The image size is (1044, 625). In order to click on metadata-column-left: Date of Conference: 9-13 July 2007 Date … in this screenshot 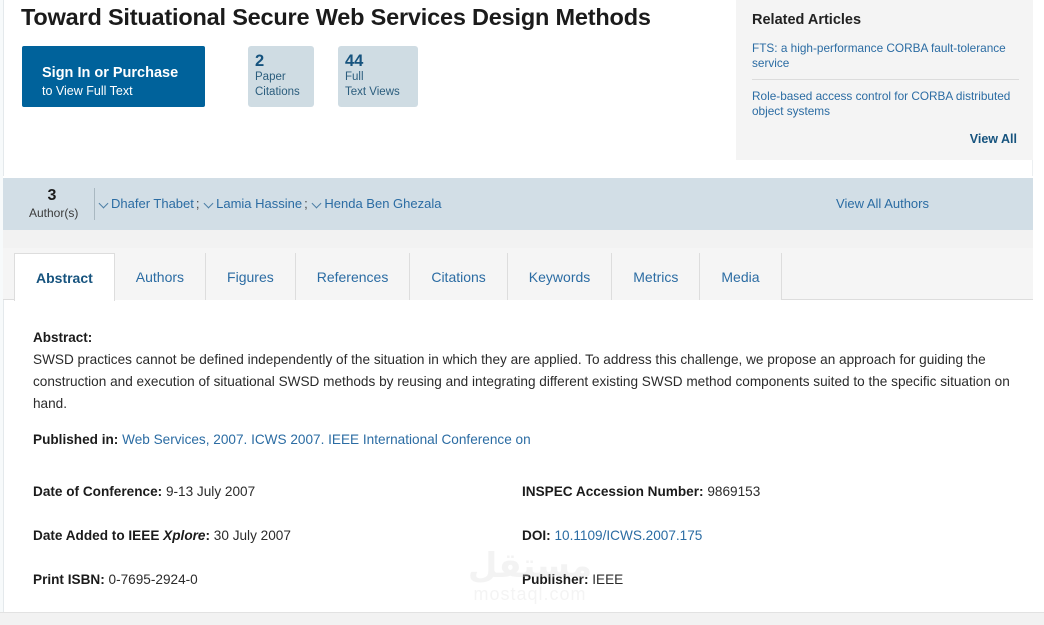, I will do `click(268, 550)`.